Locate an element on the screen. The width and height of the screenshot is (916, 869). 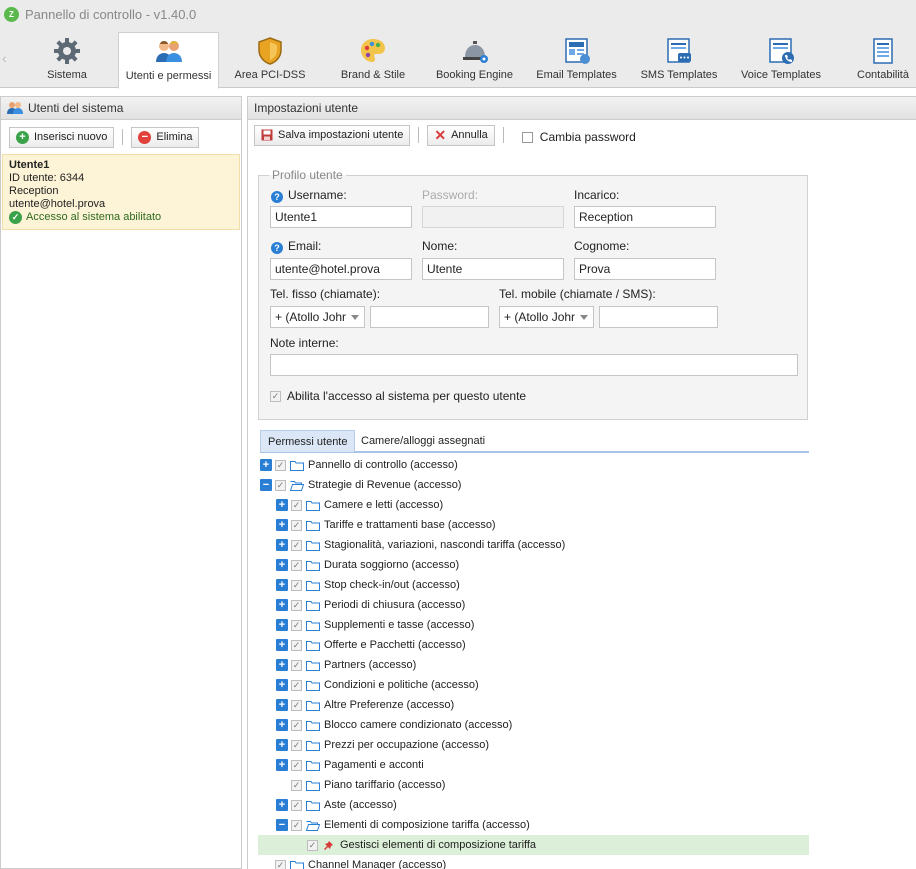
tab-camere-alloggi: Camere/alloggi assegnati is located at coordinates (423, 441).